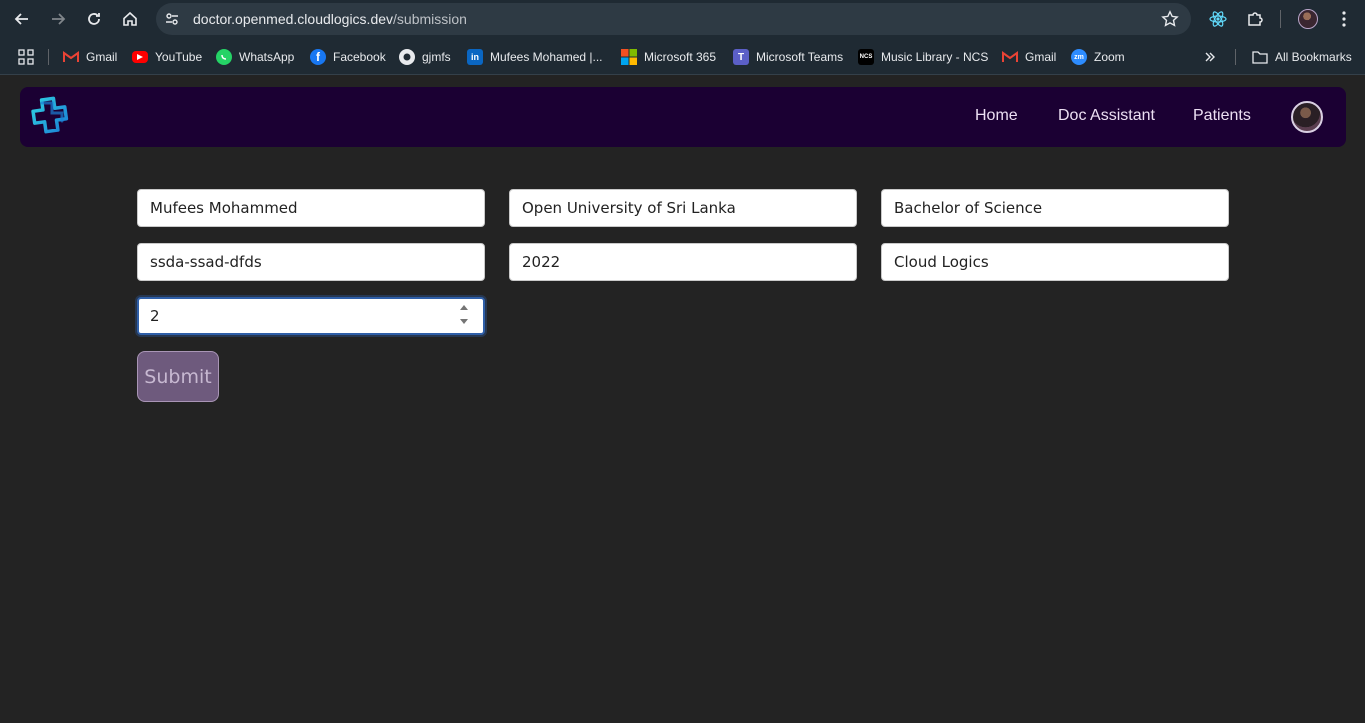 This screenshot has height=723, width=1365. Describe the element at coordinates (267, 57) in the screenshot. I see `bookmark-label: WhatsApp` at that location.